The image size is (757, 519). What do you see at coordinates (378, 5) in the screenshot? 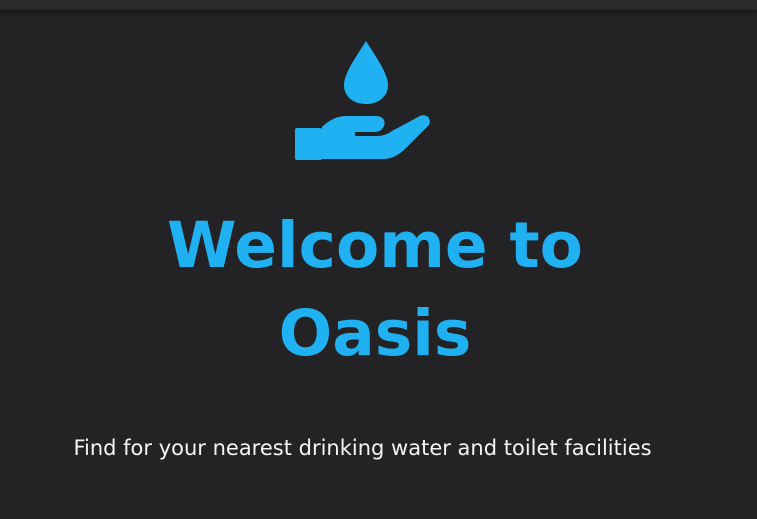
I see `top-bar` at bounding box center [378, 5].